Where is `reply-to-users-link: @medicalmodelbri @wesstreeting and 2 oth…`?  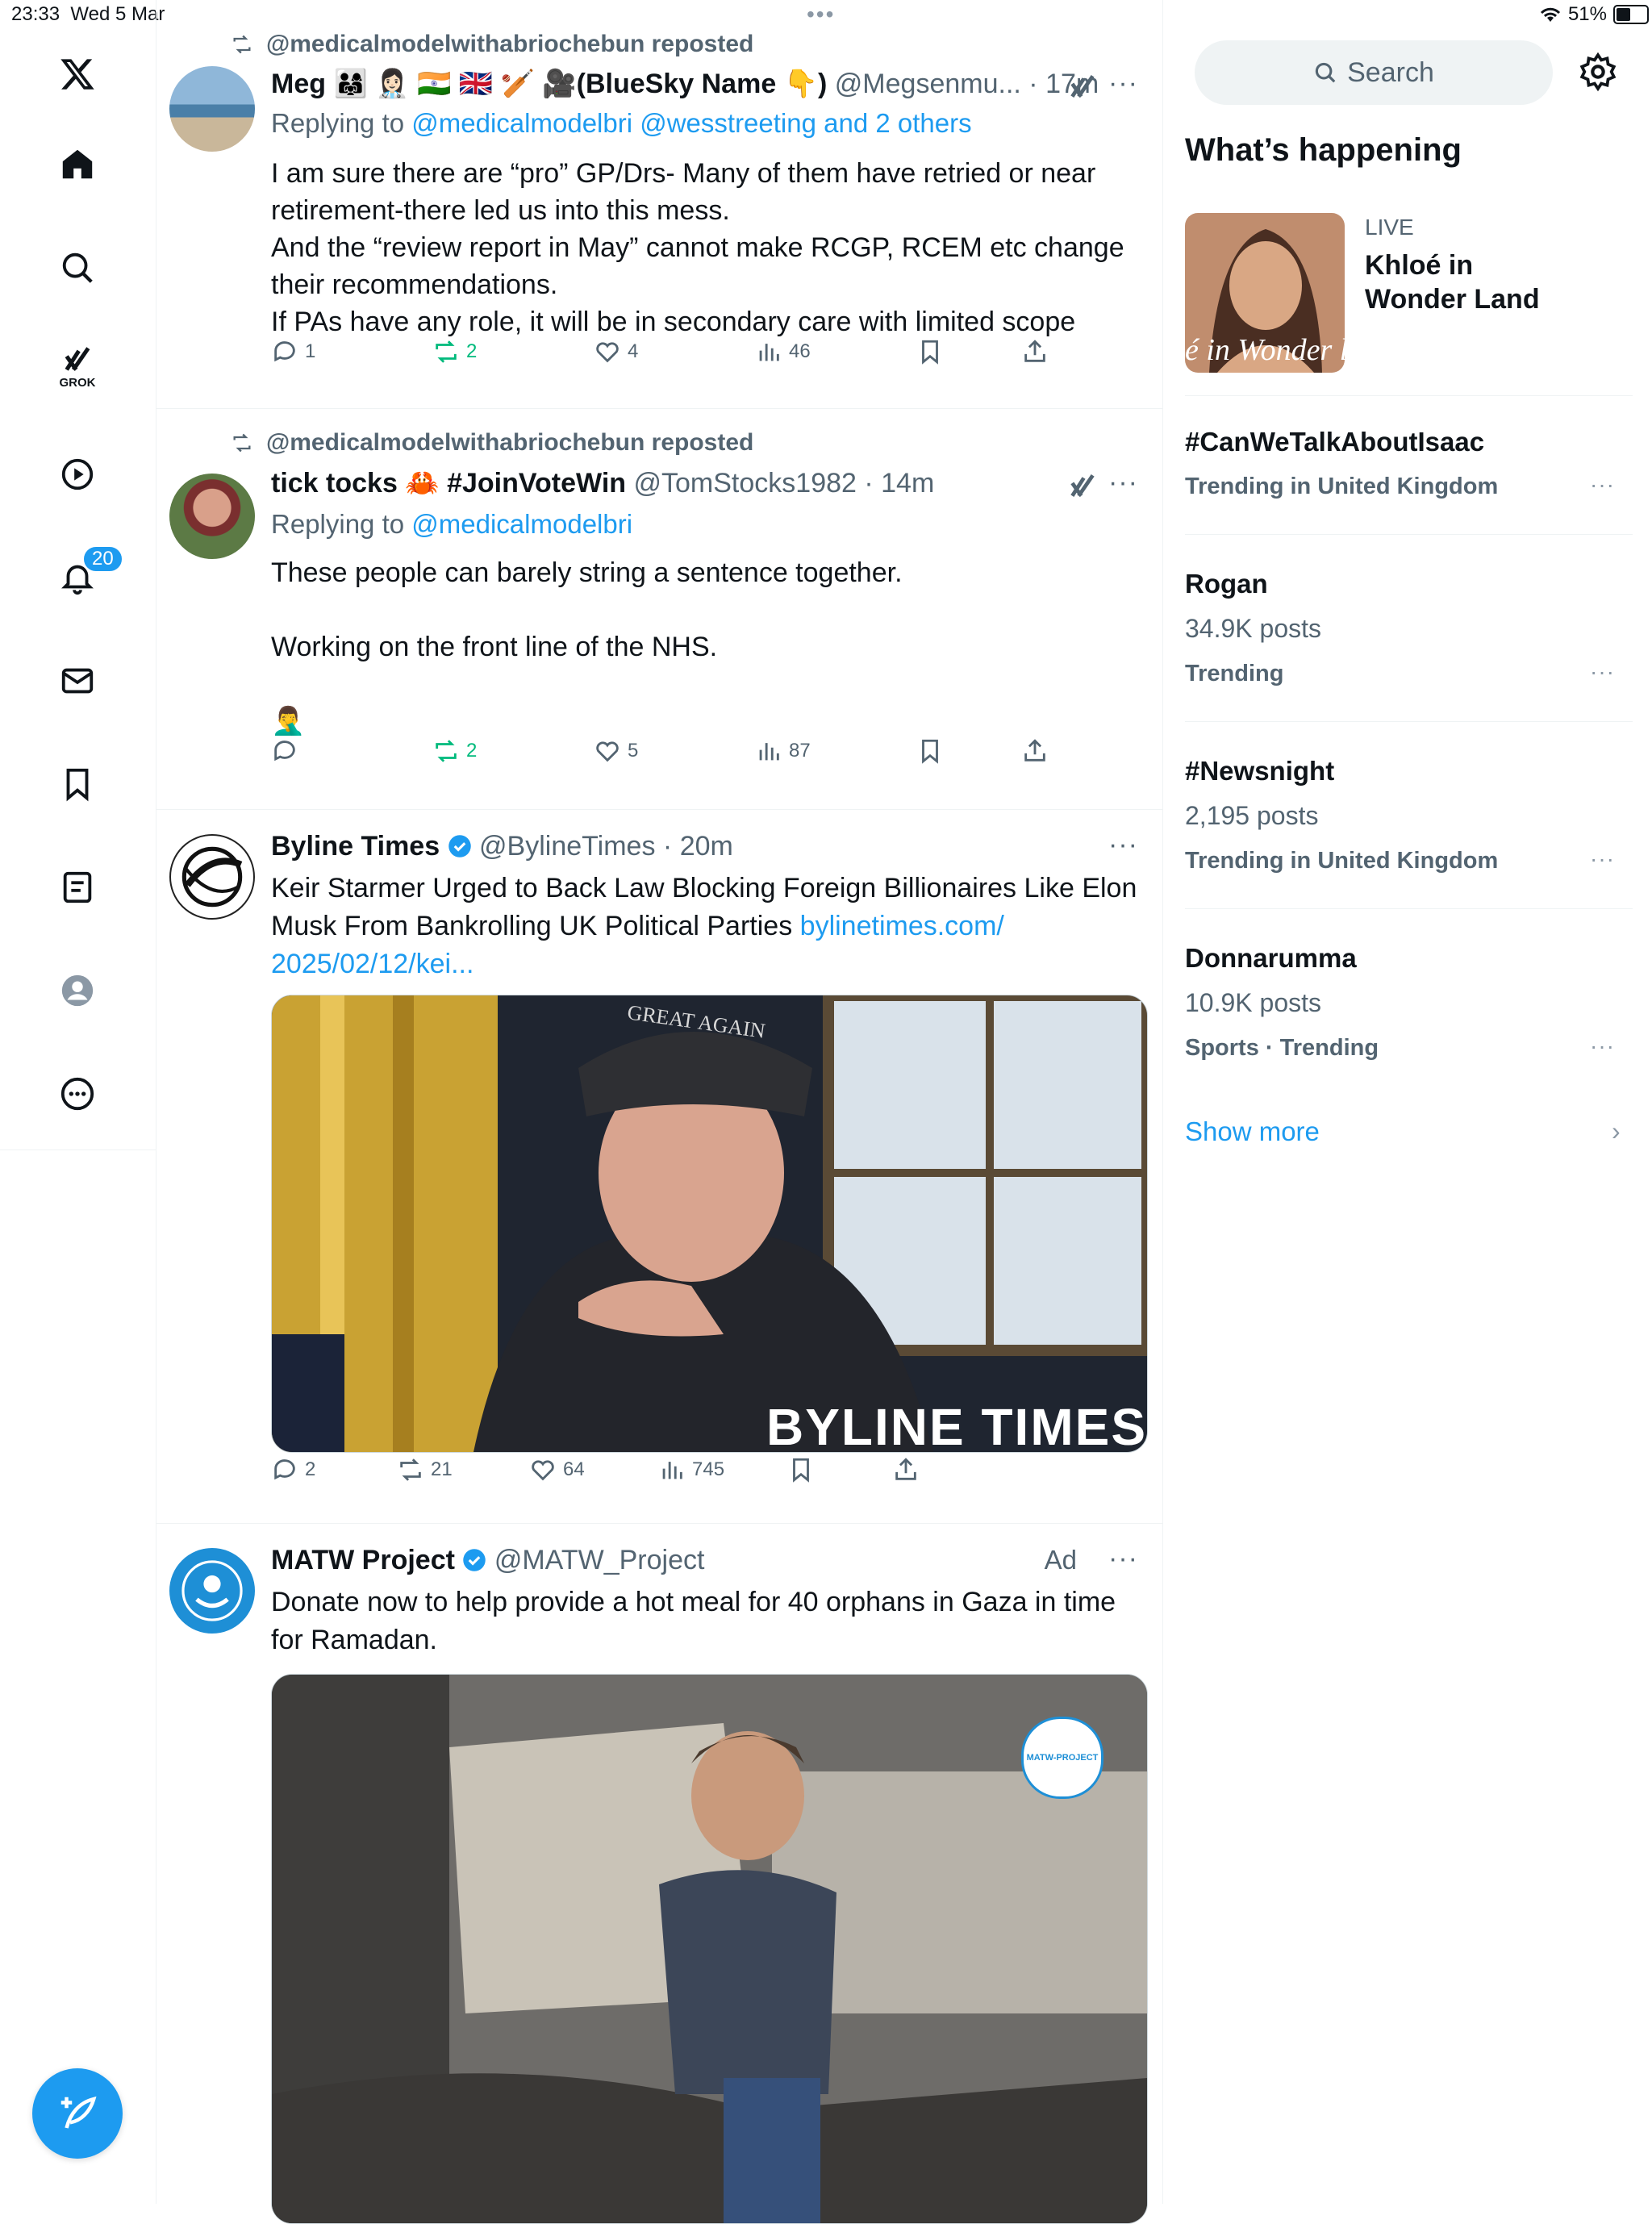 reply-to-users-link: @medicalmodelbri @wesstreeting and 2 oth… is located at coordinates (691, 123).